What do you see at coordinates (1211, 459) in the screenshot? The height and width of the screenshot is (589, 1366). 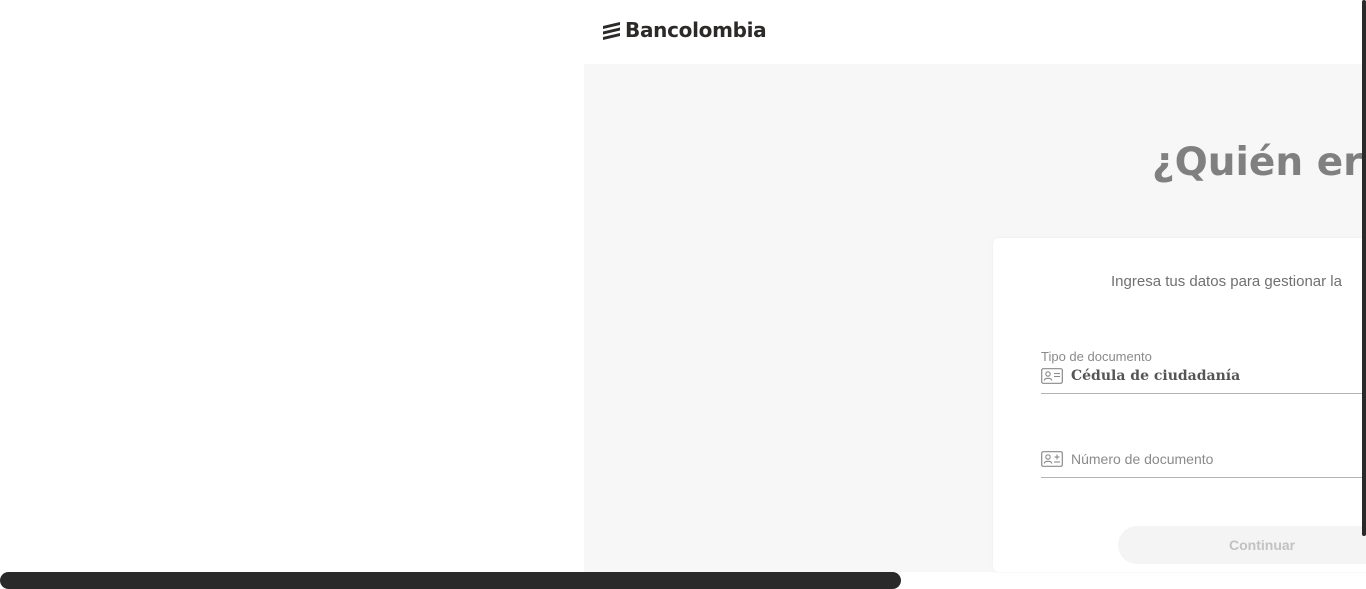 I see `document-number-input` at bounding box center [1211, 459].